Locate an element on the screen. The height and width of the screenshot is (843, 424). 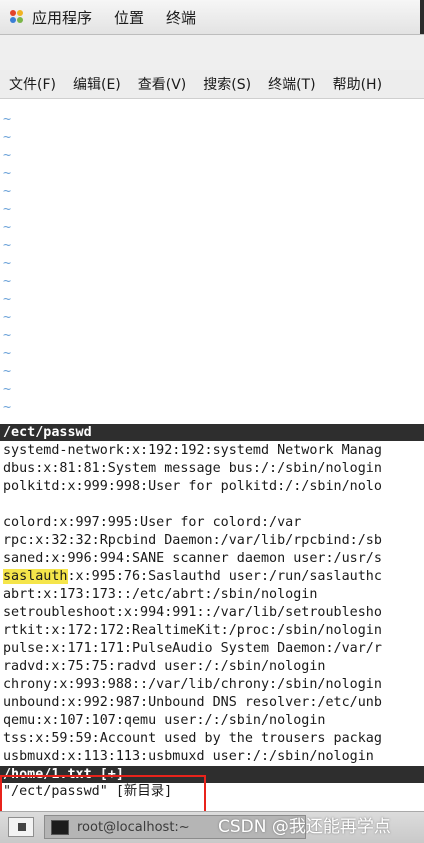
watermark: CSDN @我还能再学点 is located at coordinates (304, 827).